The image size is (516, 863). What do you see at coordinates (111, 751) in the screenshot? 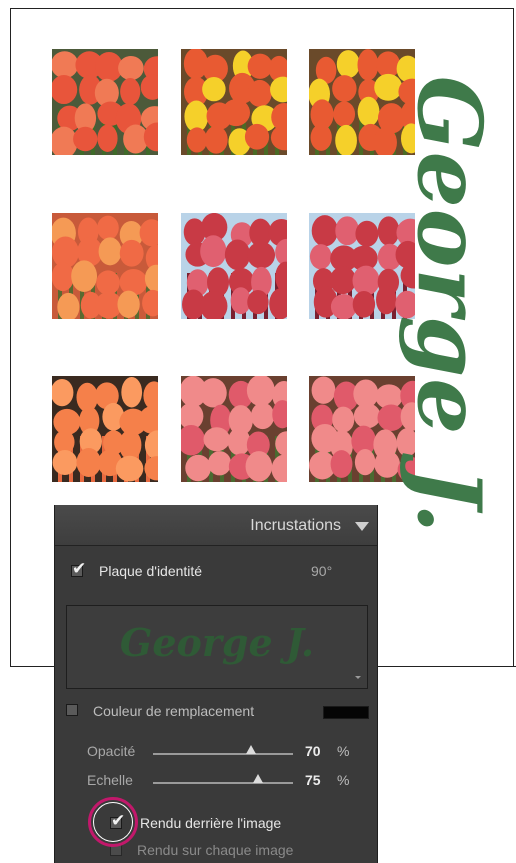
I see `opacity-label: Opacité` at bounding box center [111, 751].